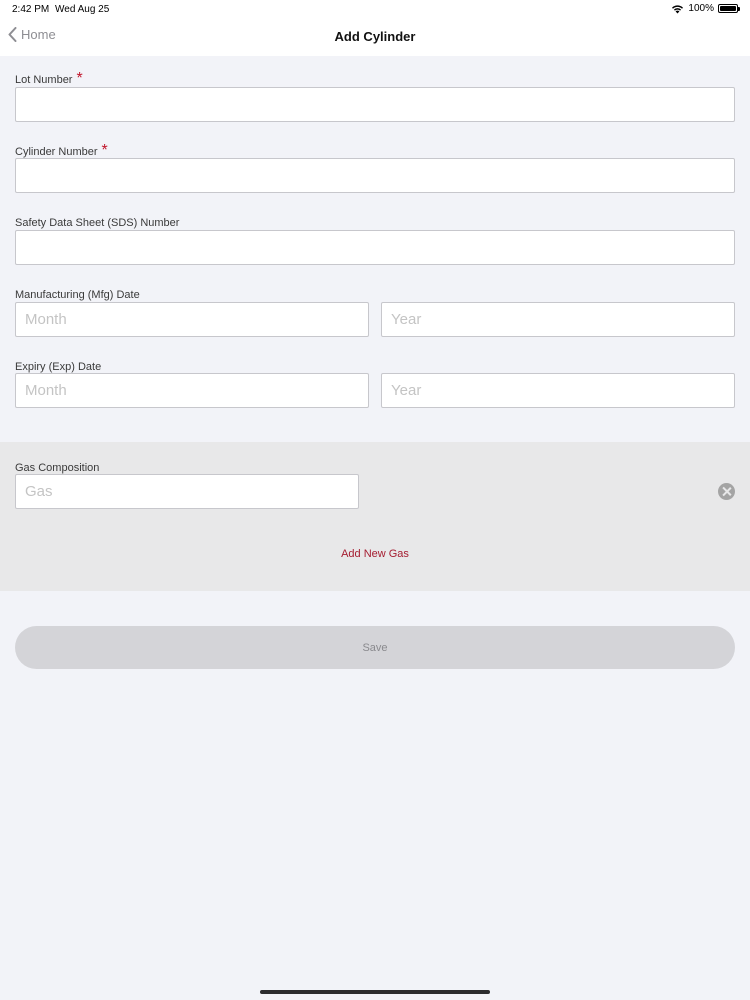 Image resolution: width=750 pixels, height=1000 pixels. I want to click on status-bar: 2:42 PM Wed Aug 25 100%, so click(375, 9).